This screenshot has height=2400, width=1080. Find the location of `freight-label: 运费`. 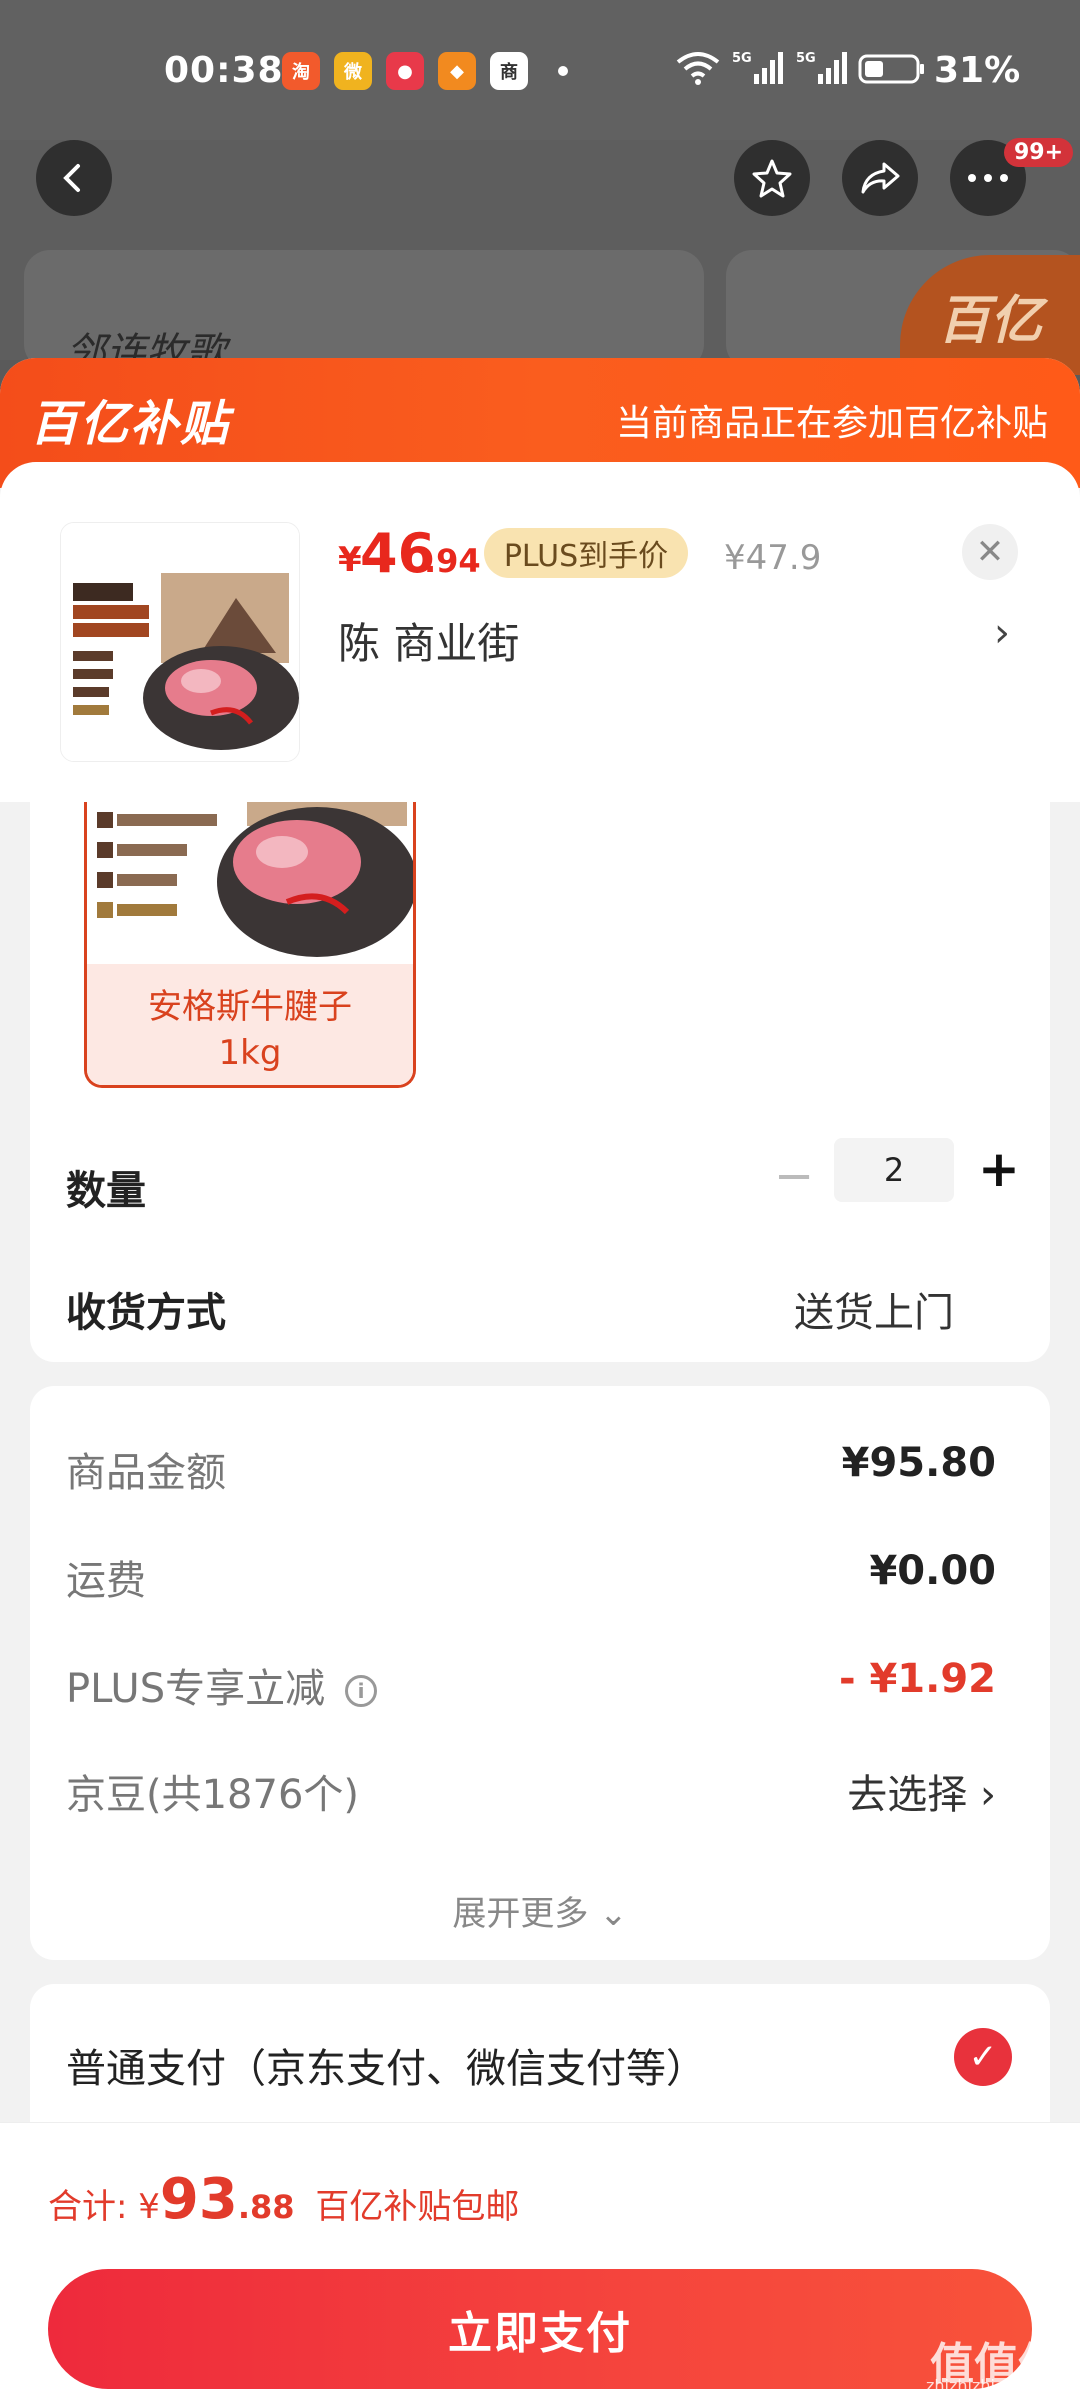

freight-label: 运费 is located at coordinates (106, 1581).